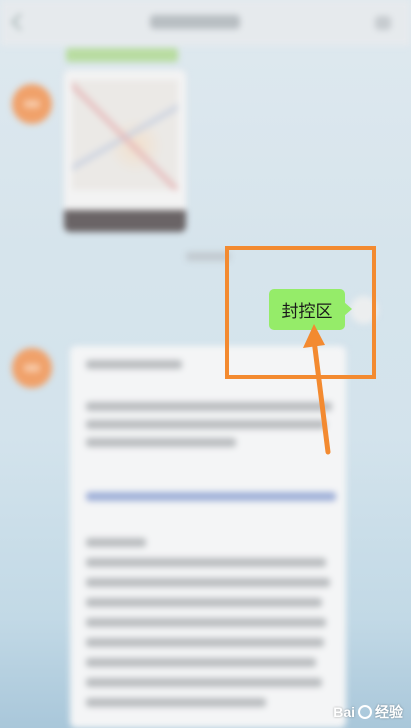 The image size is (411, 728). What do you see at coordinates (20, 22) in the screenshot?
I see `back-icon` at bounding box center [20, 22].